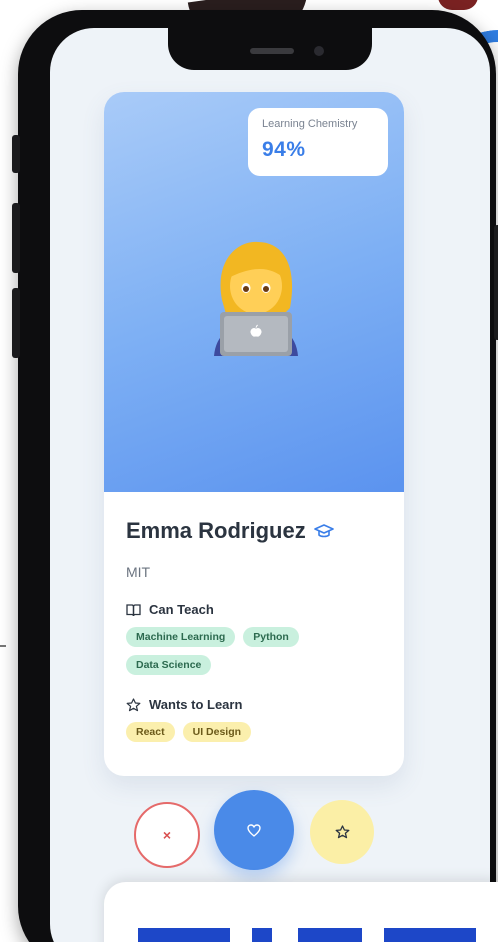 This screenshot has width=498, height=942. I want to click on background-decoration, so click(458, 5).